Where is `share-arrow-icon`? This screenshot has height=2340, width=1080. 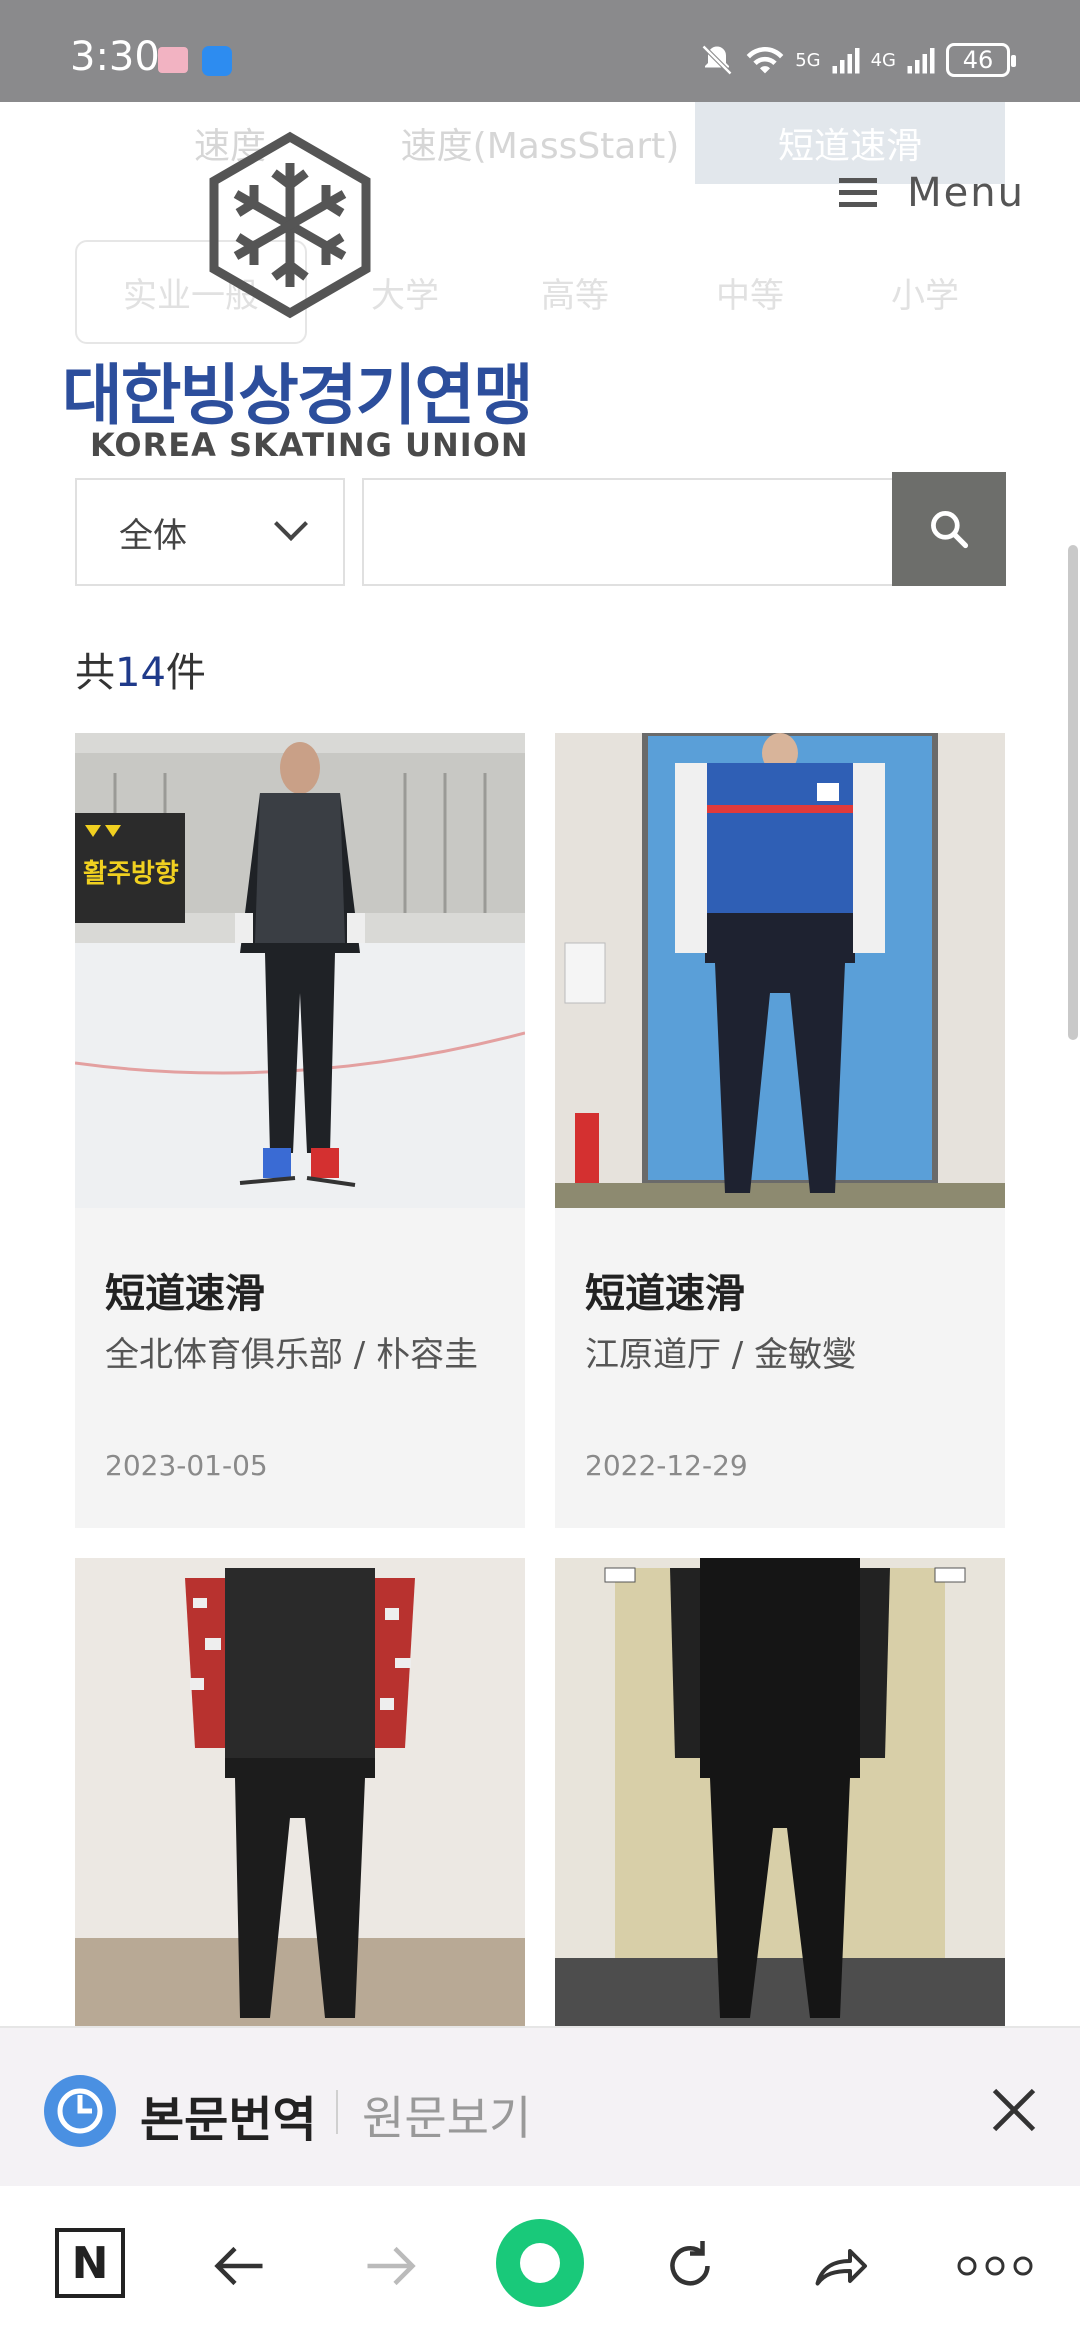 share-arrow-icon is located at coordinates (841, 2267).